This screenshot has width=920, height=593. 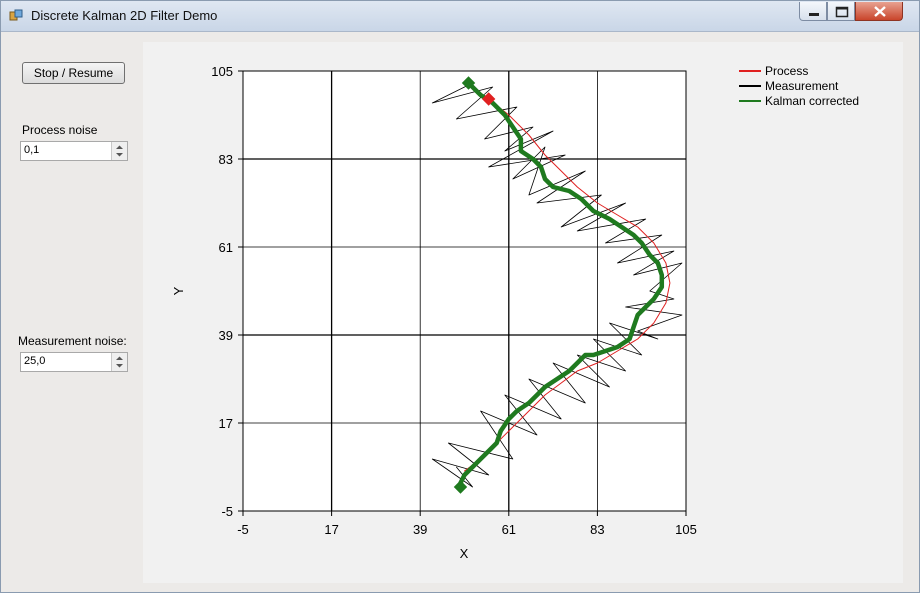 I want to click on maximize-button, so click(x=841, y=11).